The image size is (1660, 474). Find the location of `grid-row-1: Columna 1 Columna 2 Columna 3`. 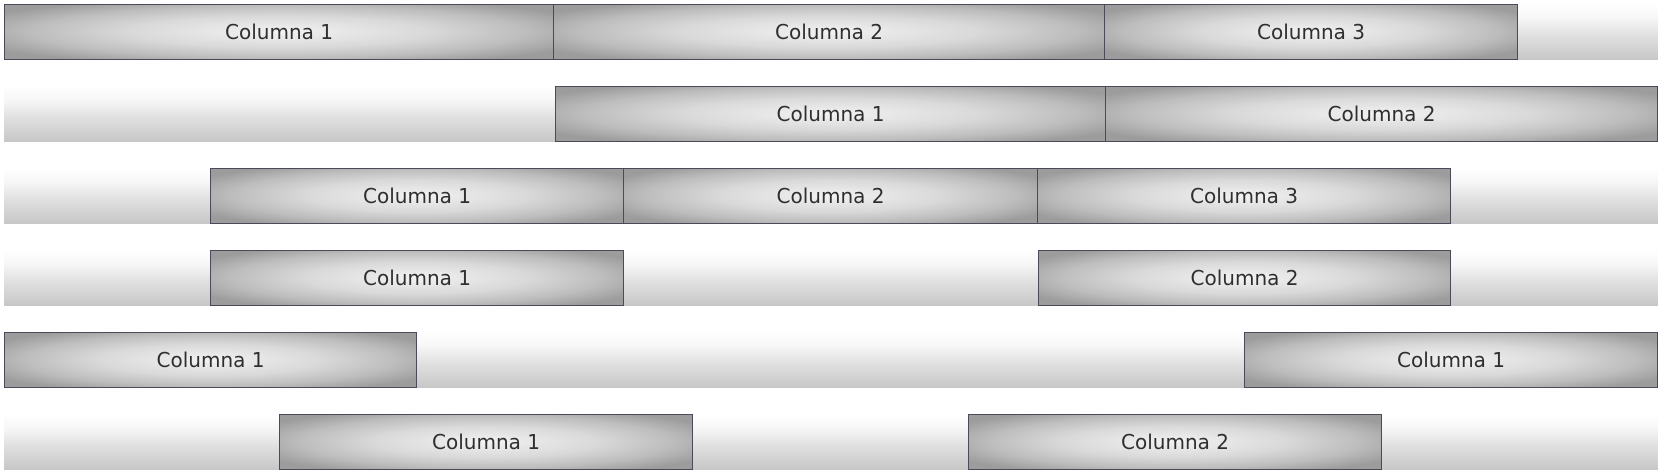

grid-row-1: Columna 1 Columna 2 Columna 3 is located at coordinates (831, 32).